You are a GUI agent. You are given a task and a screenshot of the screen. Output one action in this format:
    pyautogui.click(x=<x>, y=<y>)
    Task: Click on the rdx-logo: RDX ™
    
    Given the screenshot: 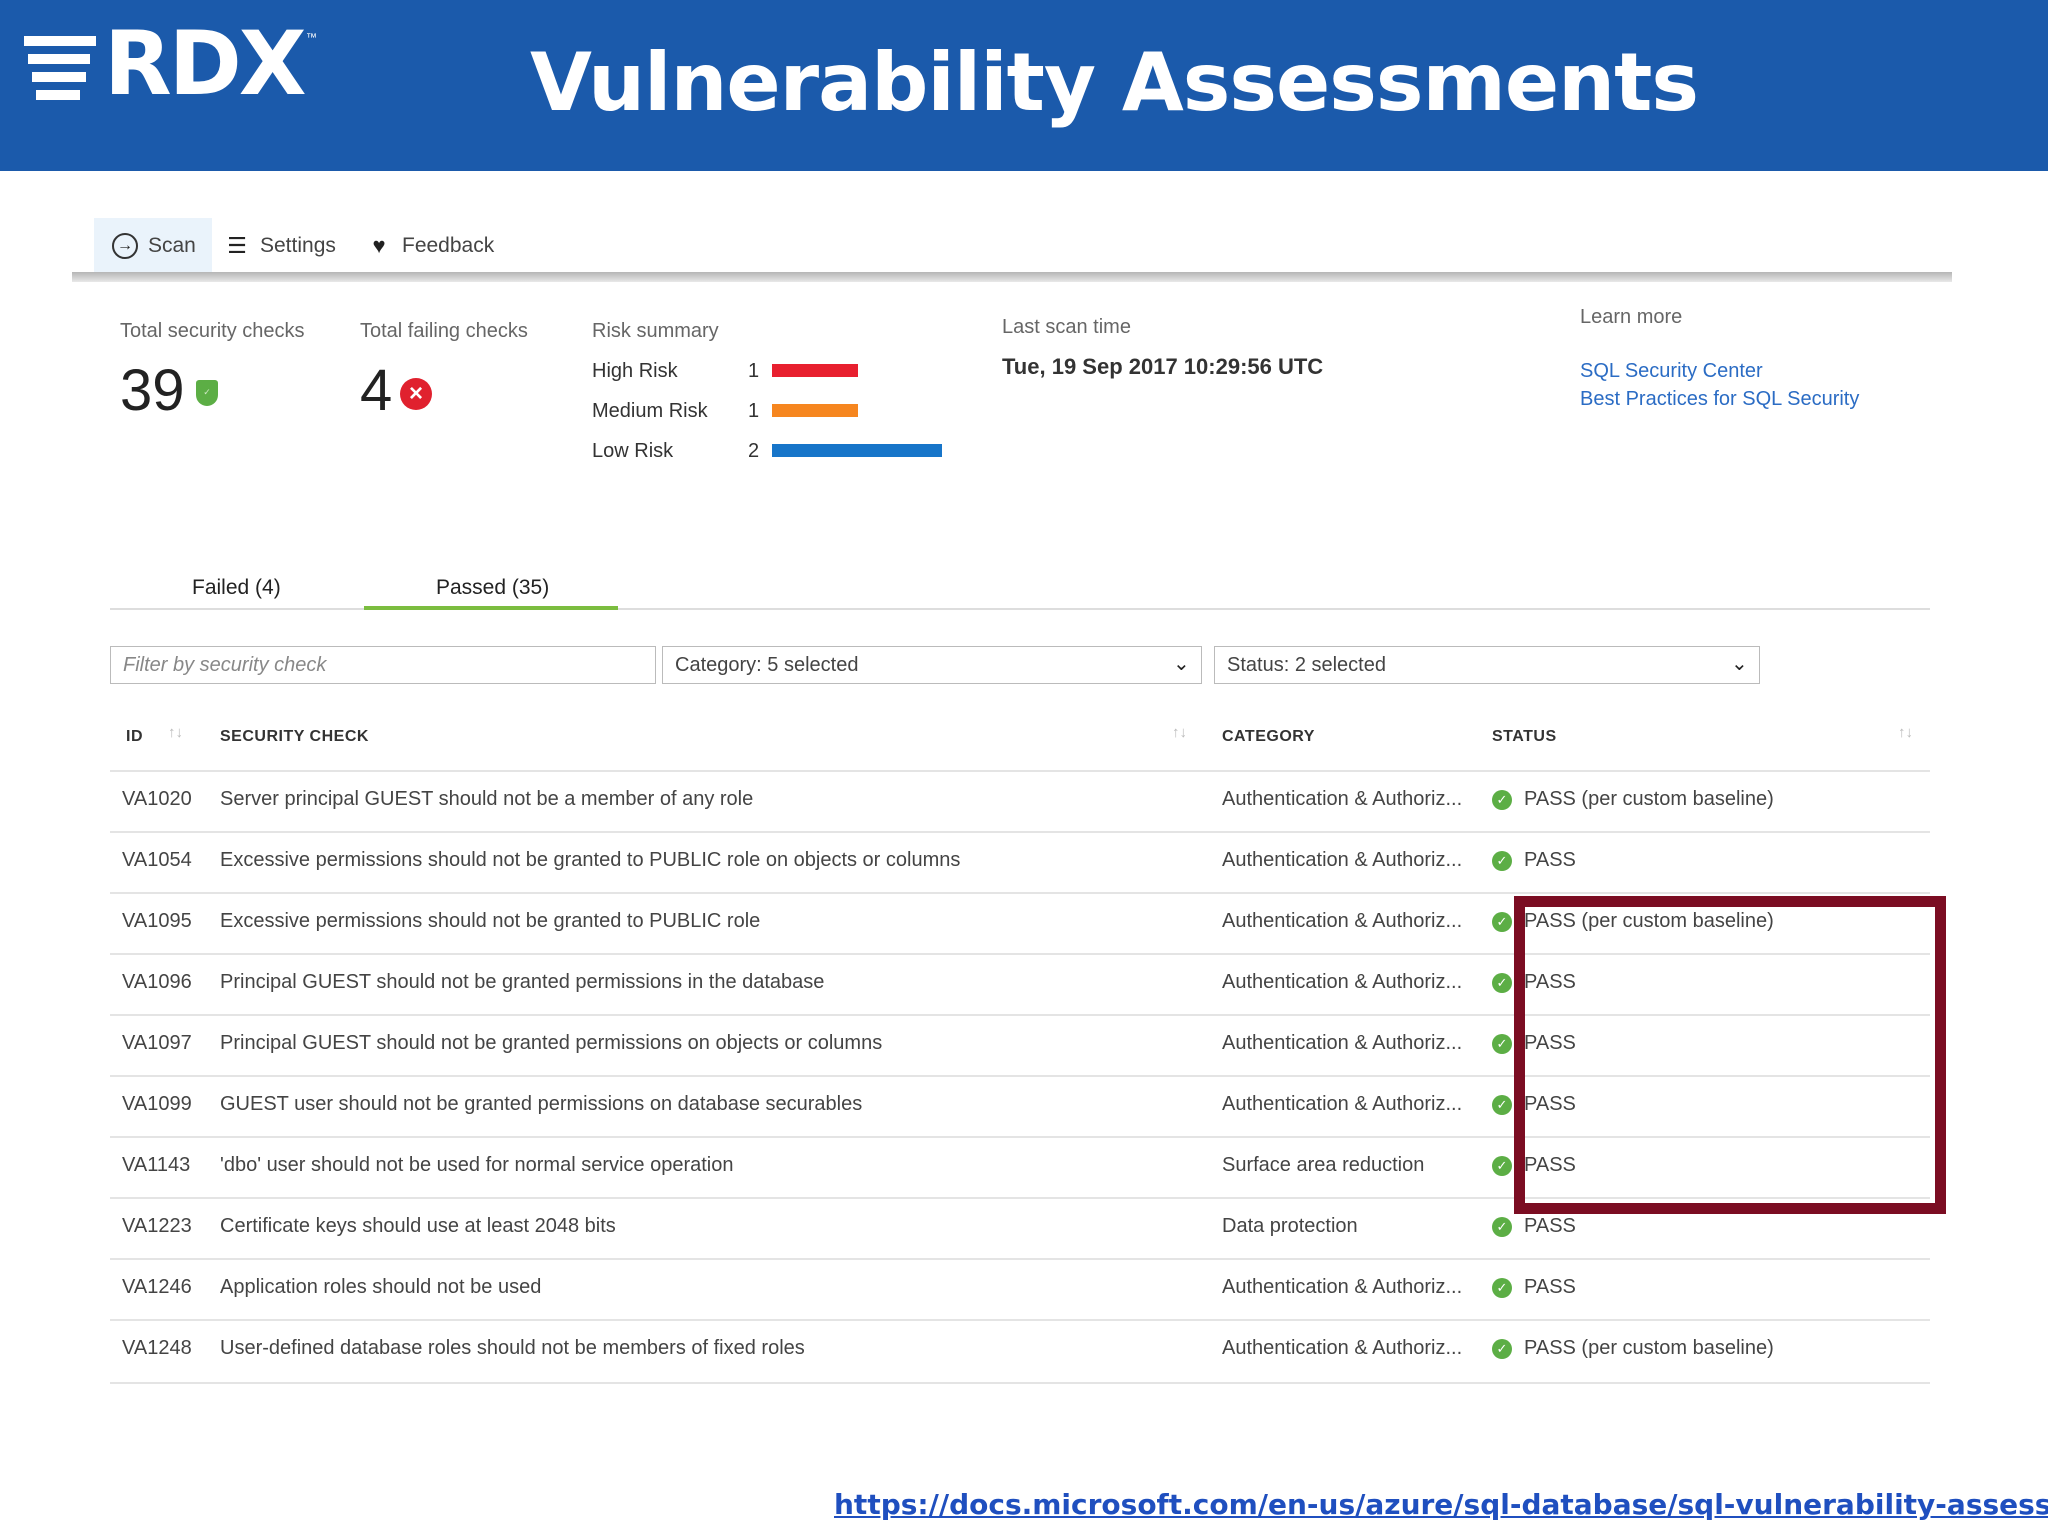 What is the action you would take?
    pyautogui.click(x=174, y=64)
    